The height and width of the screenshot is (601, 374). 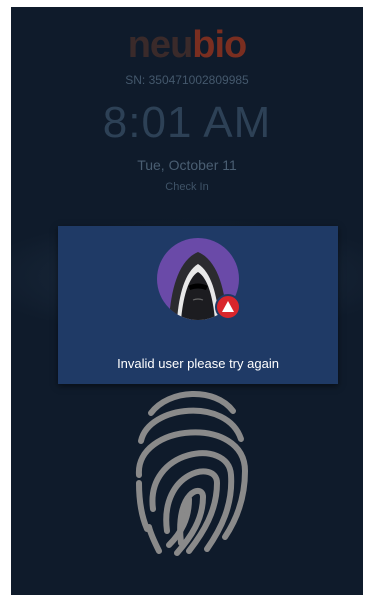 I want to click on serial-number: SN: 350471002809985, so click(x=187, y=80).